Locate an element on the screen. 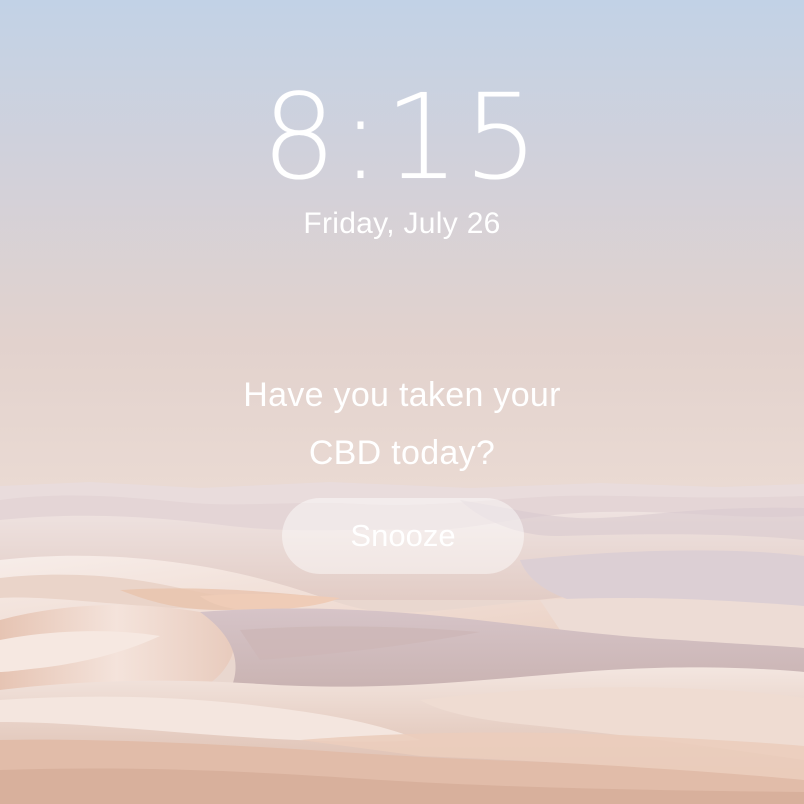 Image resolution: width=804 pixels, height=804 pixels. alarm-message: Have you taken your CBD today? is located at coordinates (402, 424).